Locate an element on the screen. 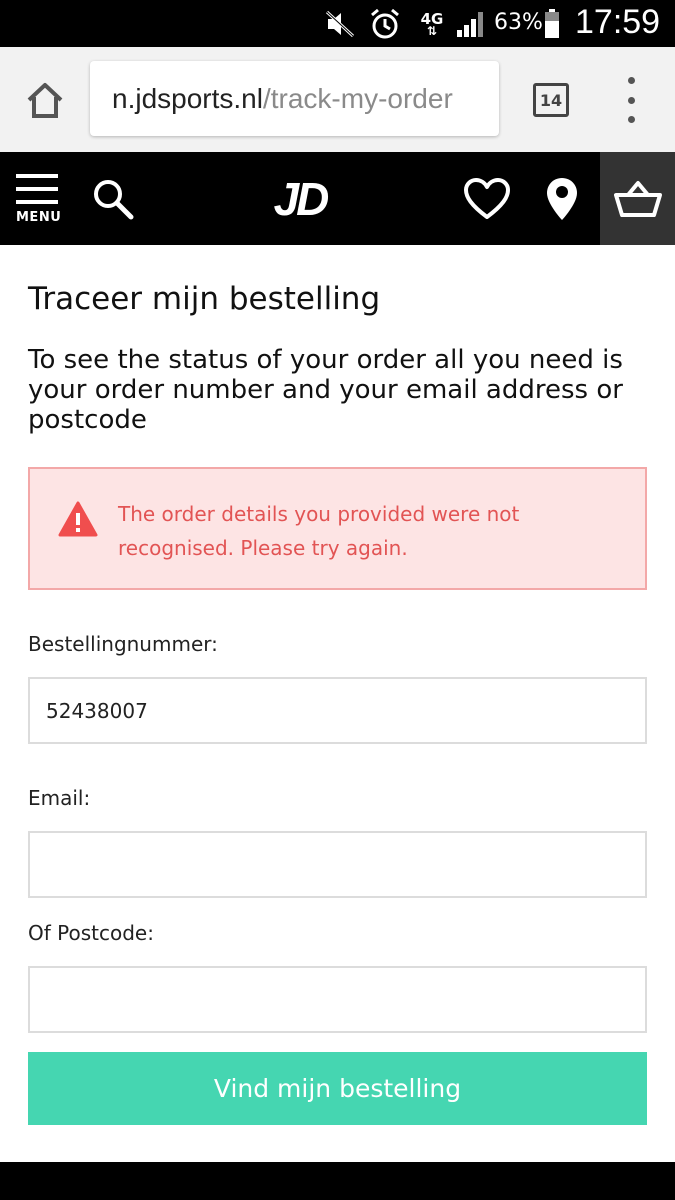  warning-icon is located at coordinates (78, 521).